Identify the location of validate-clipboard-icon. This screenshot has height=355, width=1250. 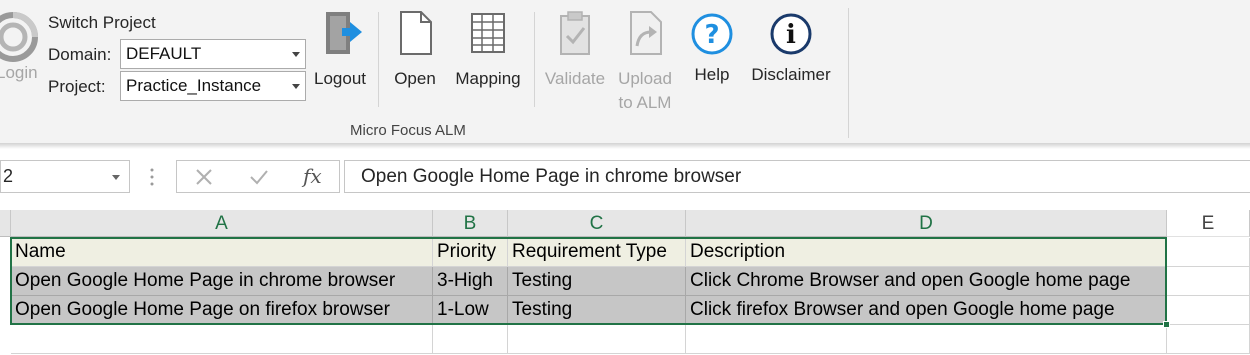
(575, 33).